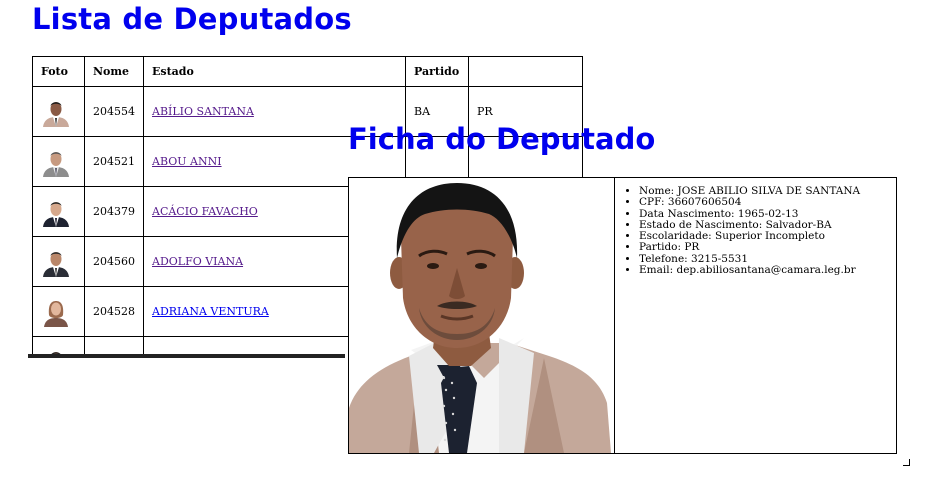 The width and height of the screenshot is (925, 480). I want to click on detail-cpf: CPF: 36607606504, so click(767, 202).